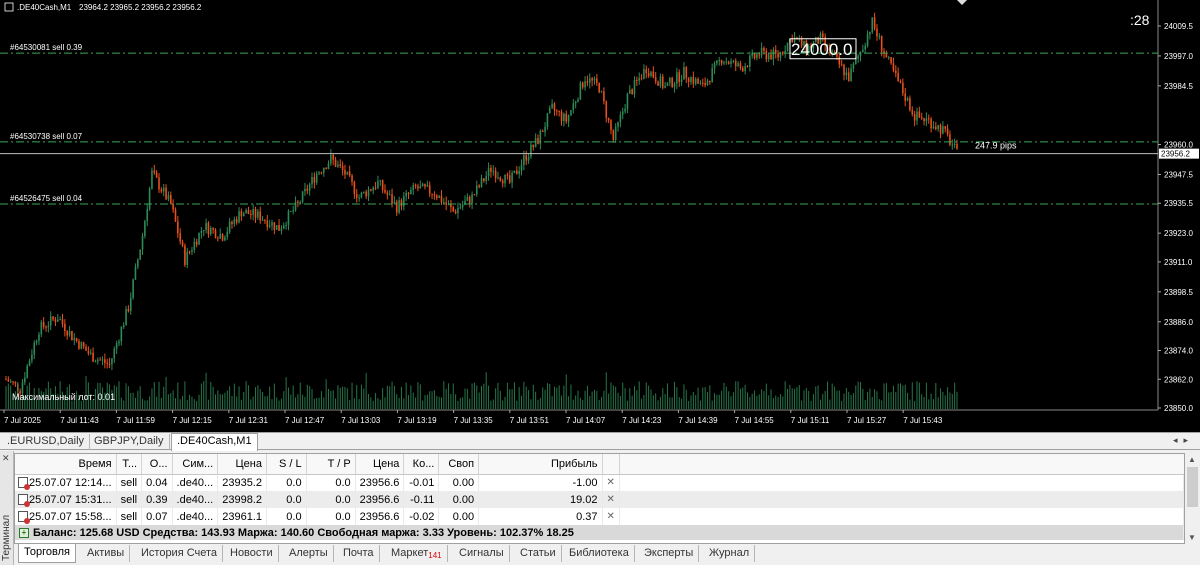  Describe the element at coordinates (611, 464) in the screenshot. I see `col-close` at that location.